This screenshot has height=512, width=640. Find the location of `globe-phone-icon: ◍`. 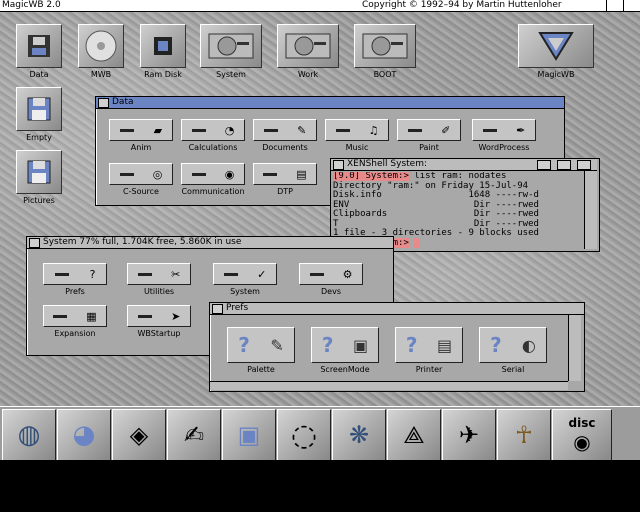

globe-phone-icon: ◍ is located at coordinates (29, 435).